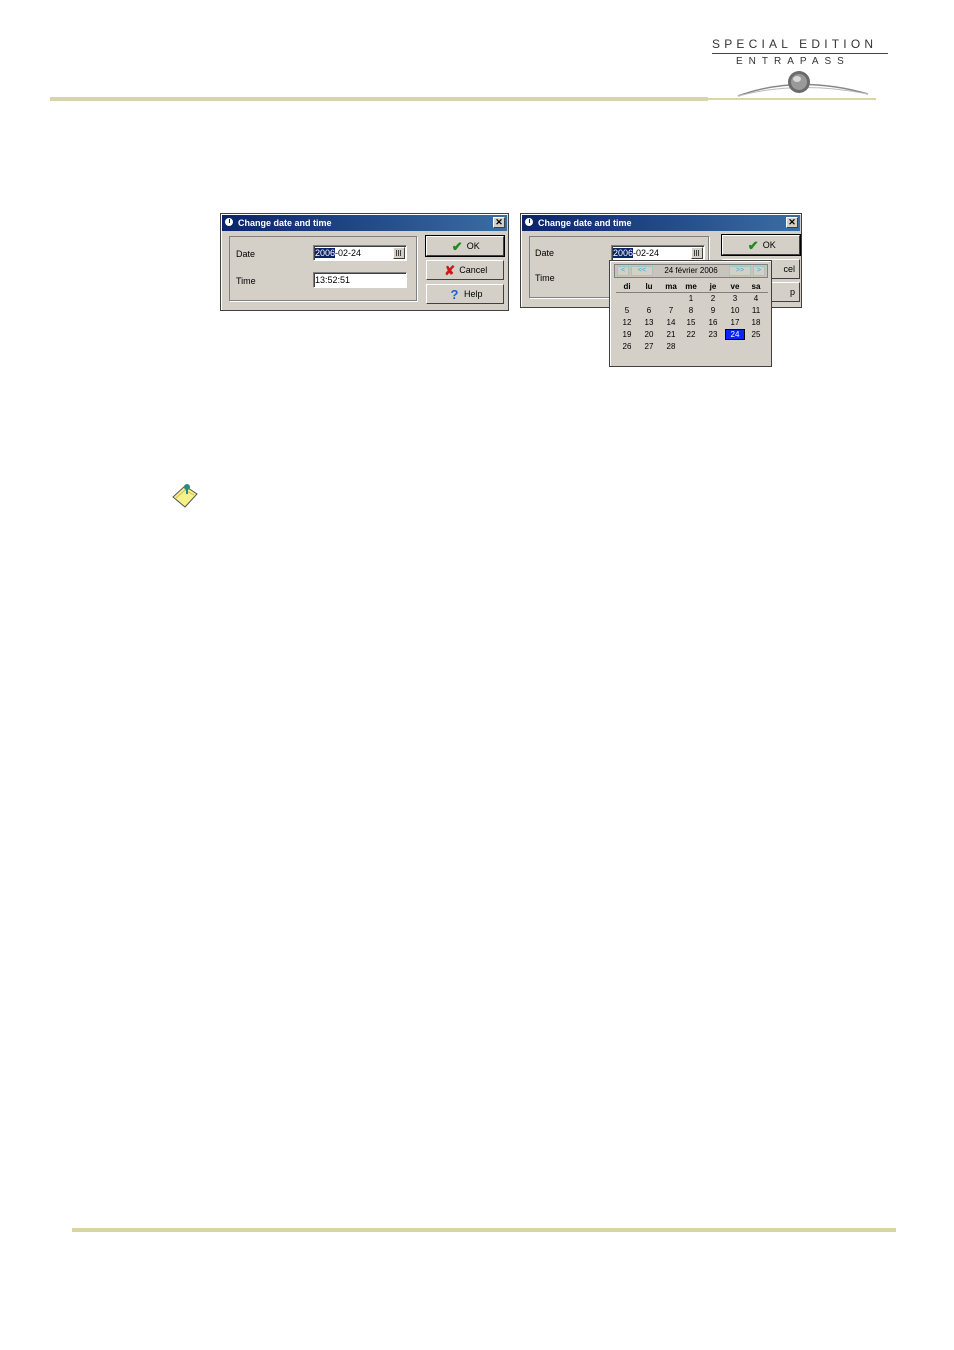  I want to click on weekday-label: lu, so click(649, 286).